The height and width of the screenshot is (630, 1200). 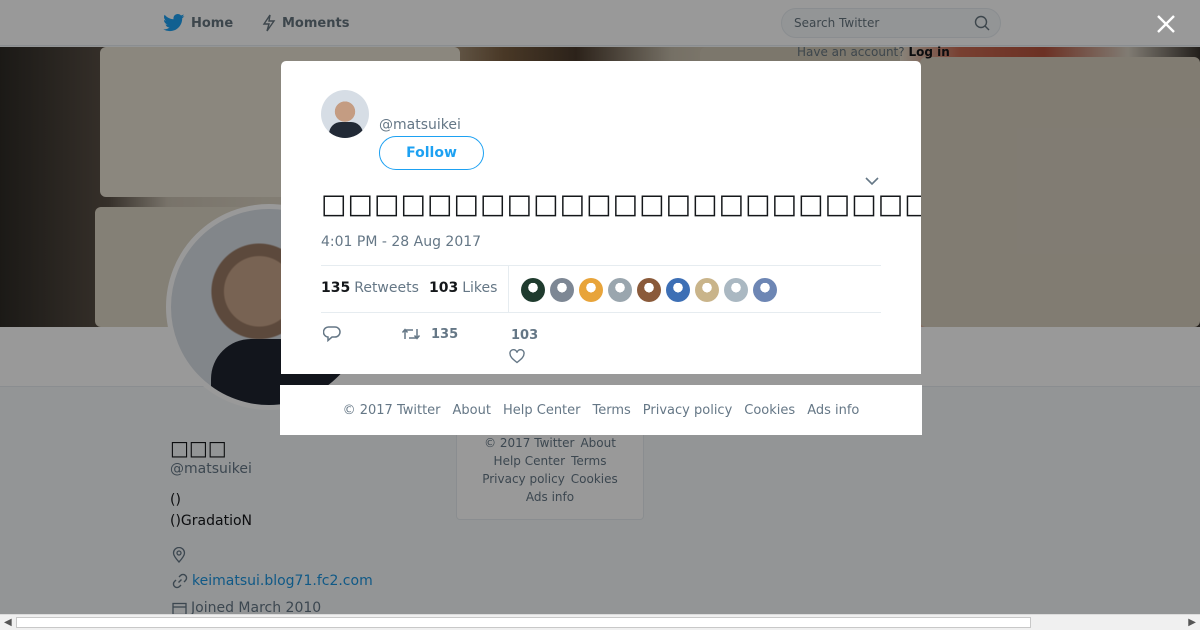 I want to click on like-button, so click(x=517, y=358).